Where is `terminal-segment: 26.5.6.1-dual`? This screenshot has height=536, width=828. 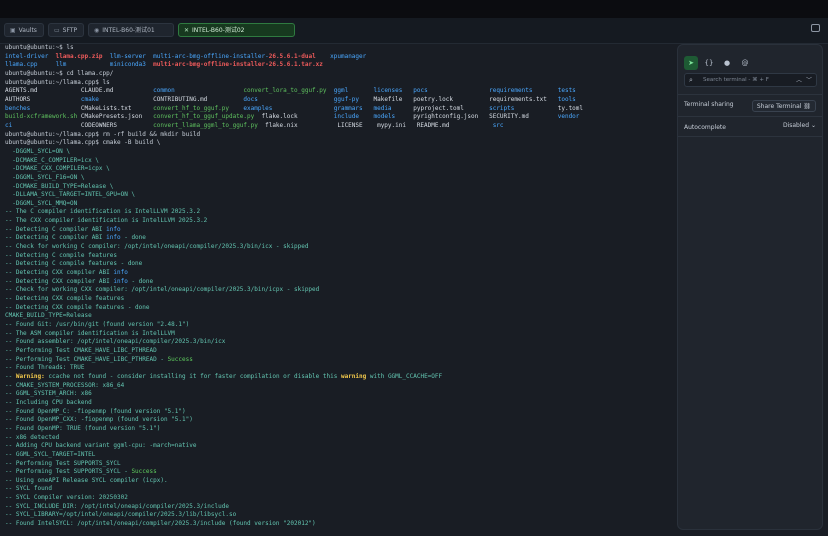
terminal-segment: 26.5.6.1-dual is located at coordinates (292, 56).